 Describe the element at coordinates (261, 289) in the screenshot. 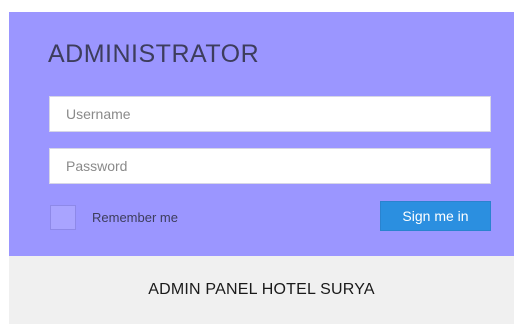

I see `footer-text: ADMIN PANEL HOTEL SURYA` at that location.